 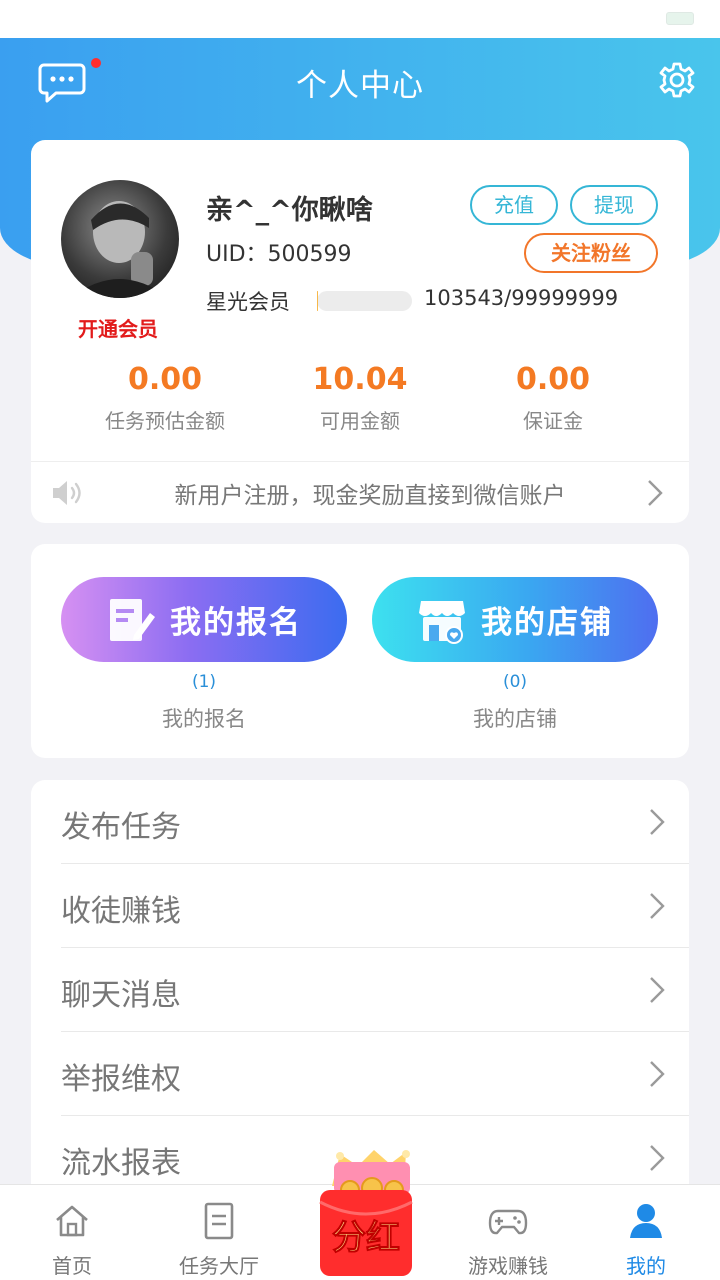 I want to click on shop-icon, so click(x=442, y=622).